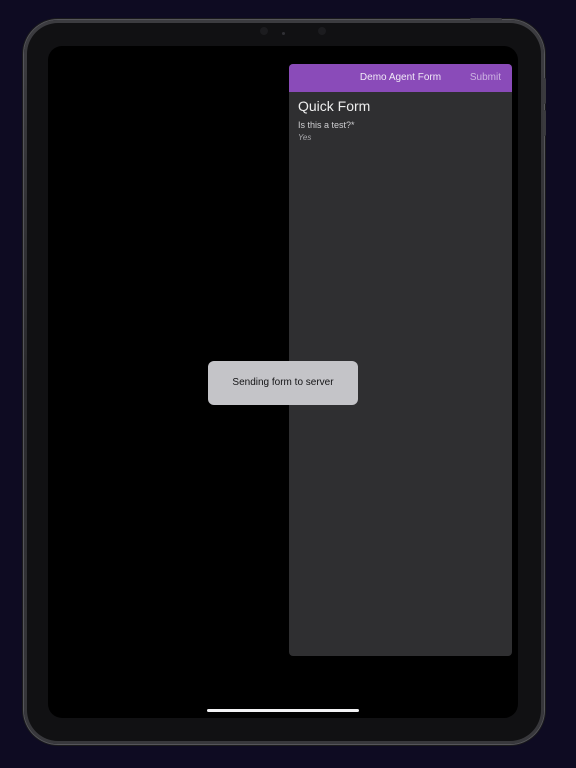 Image resolution: width=576 pixels, height=768 pixels. I want to click on form-heading: Quick Form, so click(334, 106).